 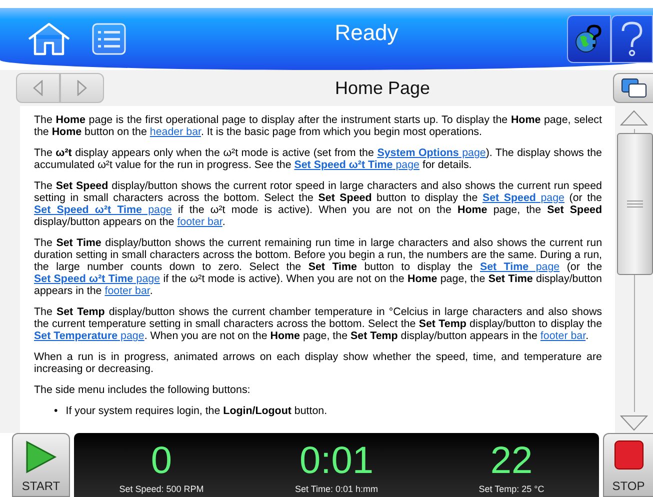 I want to click on windows-icon, so click(x=633, y=88).